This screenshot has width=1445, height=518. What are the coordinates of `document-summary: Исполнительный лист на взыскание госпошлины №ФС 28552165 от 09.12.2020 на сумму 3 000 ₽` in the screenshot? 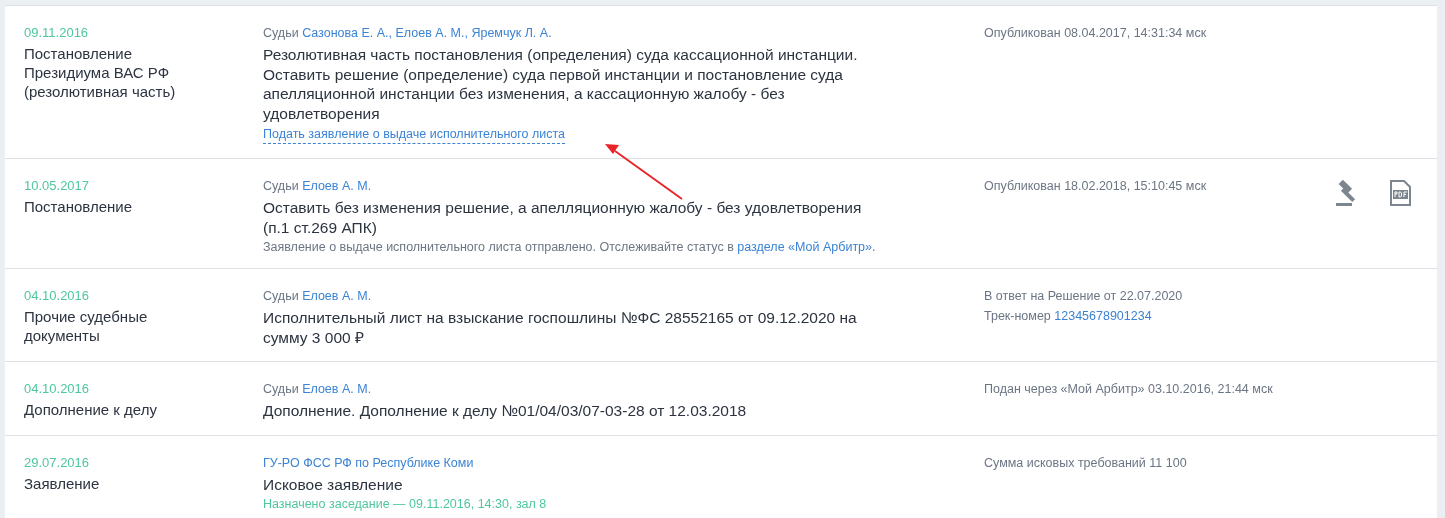 It's located at (560, 327).